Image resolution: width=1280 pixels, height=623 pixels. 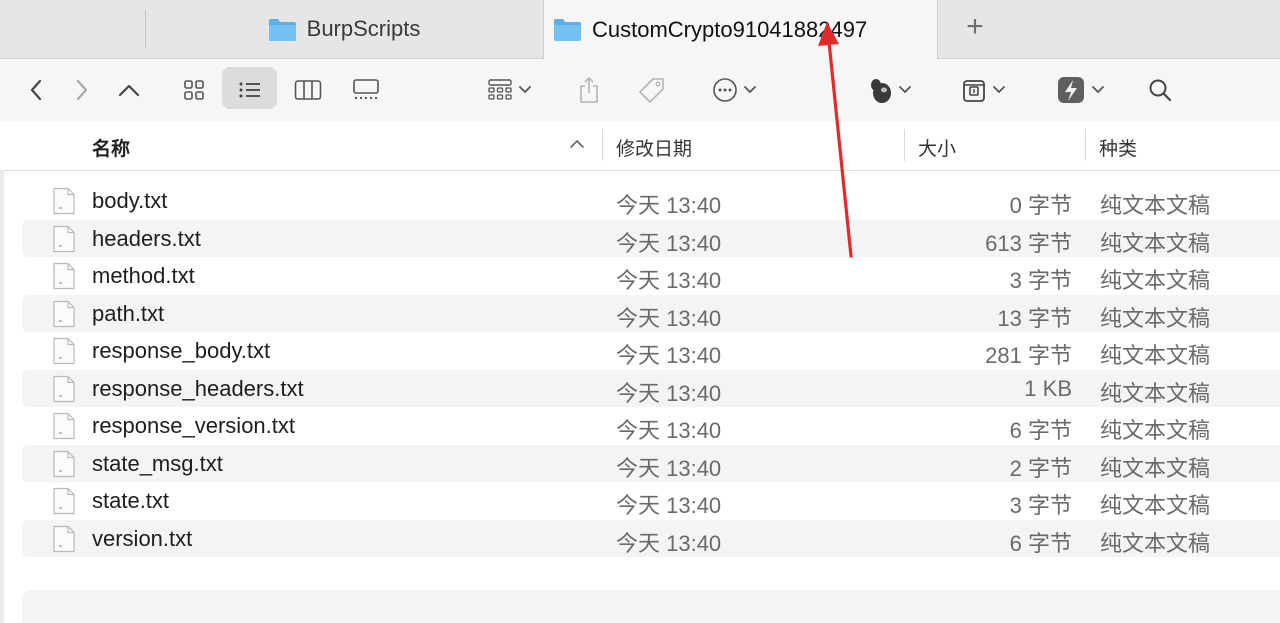 I want to click on sort-ascending-icon, so click(x=577, y=143).